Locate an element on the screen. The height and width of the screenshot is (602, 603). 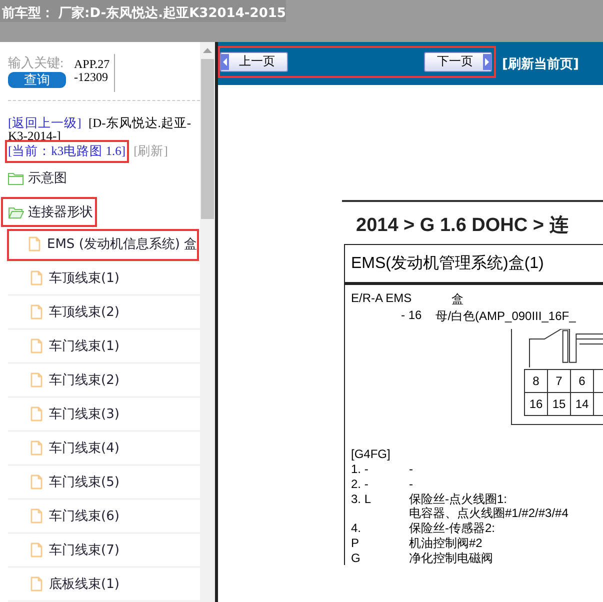
scrollbar is located at coordinates (207, 322).